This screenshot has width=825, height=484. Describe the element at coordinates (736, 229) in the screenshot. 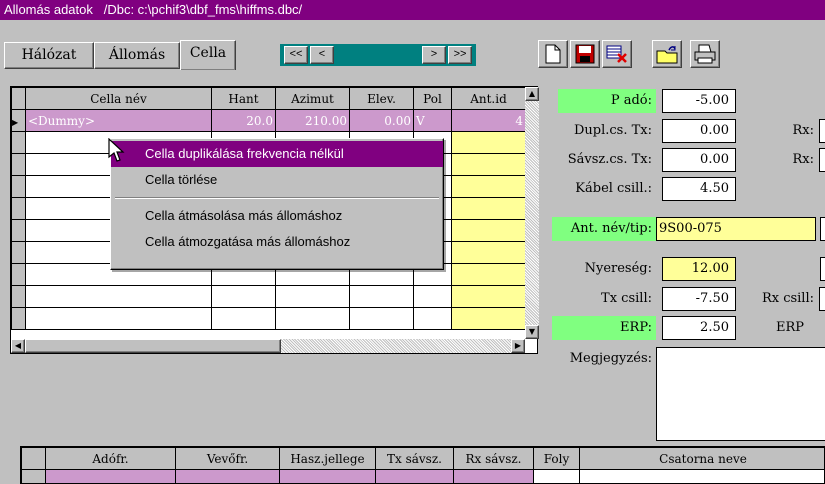

I see `ant-nev-field: 9S00-075` at that location.